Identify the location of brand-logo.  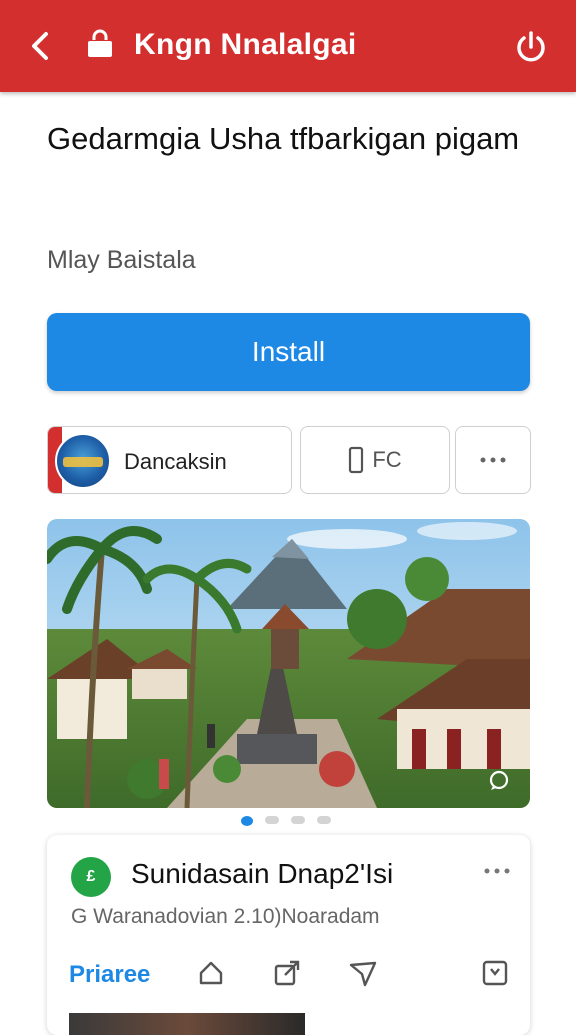
(83, 461).